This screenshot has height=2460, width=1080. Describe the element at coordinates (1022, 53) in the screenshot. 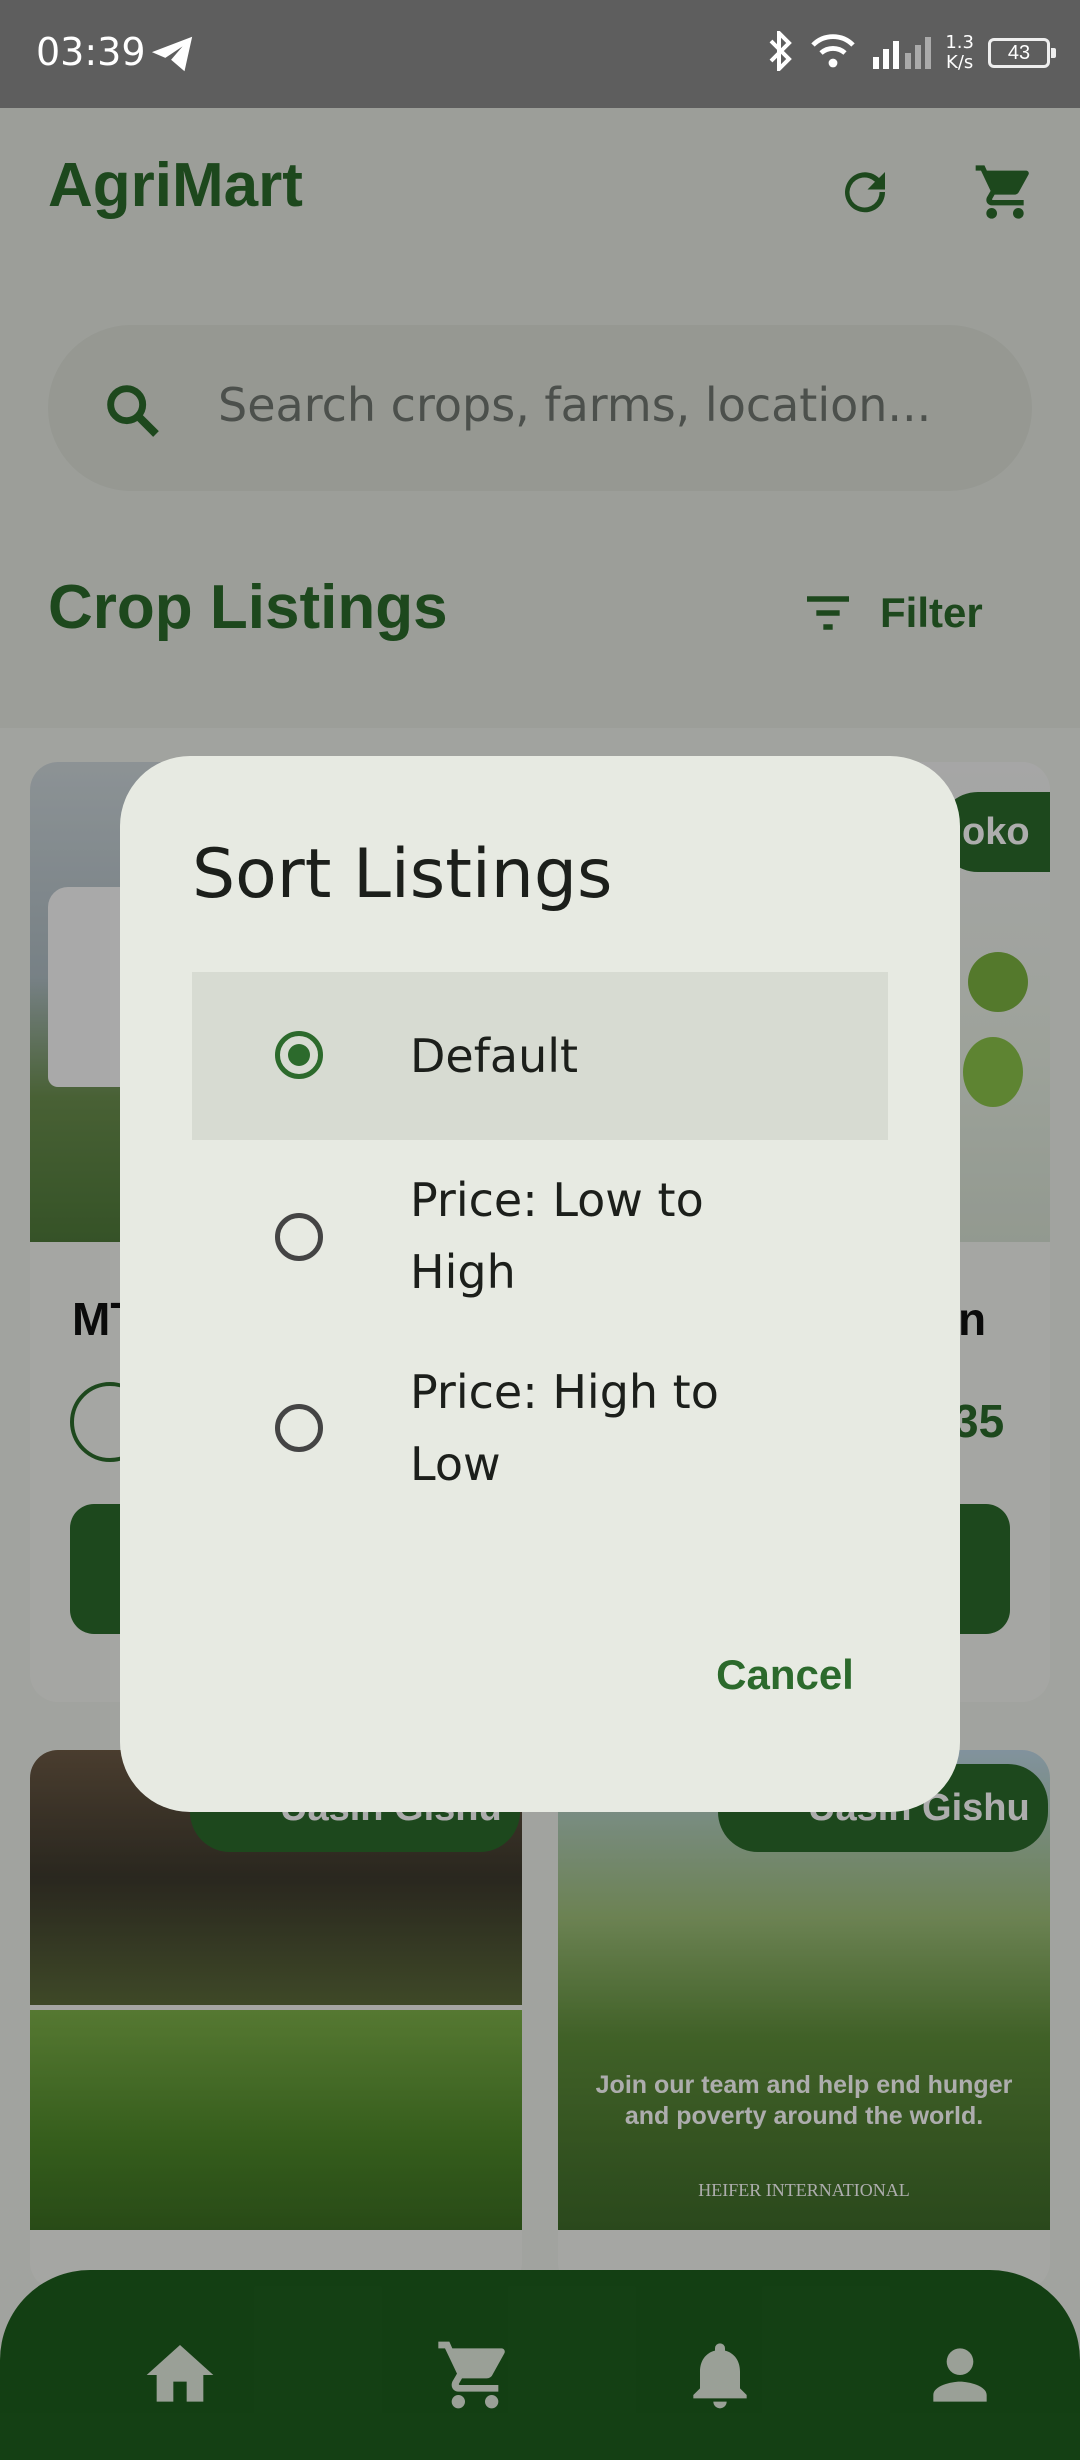

I see `battery-icon: 43` at that location.